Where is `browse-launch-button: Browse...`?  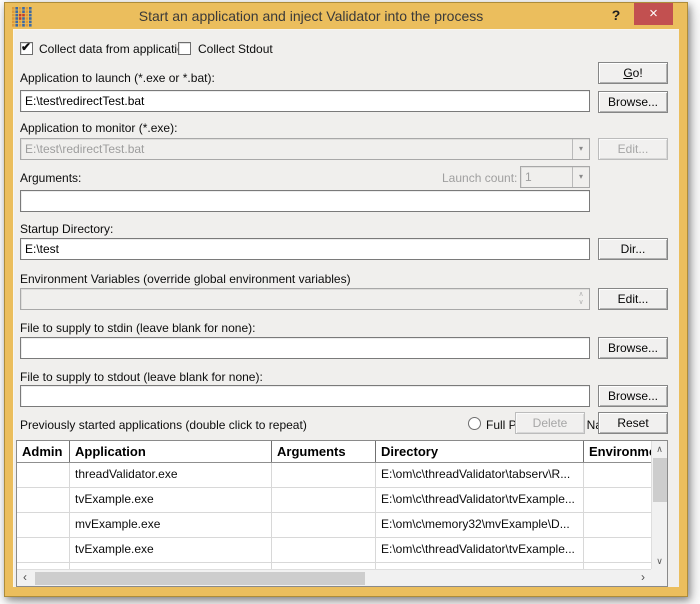 browse-launch-button: Browse... is located at coordinates (633, 102).